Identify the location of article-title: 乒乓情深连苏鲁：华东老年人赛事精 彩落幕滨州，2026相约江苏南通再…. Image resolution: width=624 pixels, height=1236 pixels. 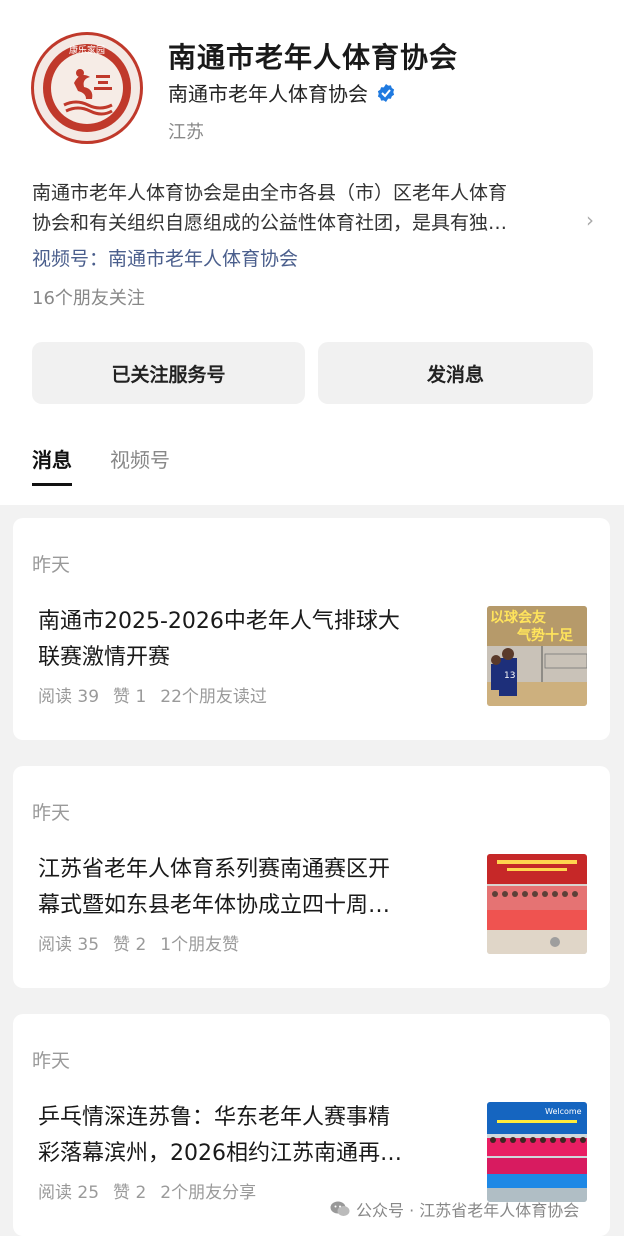
(258, 1136).